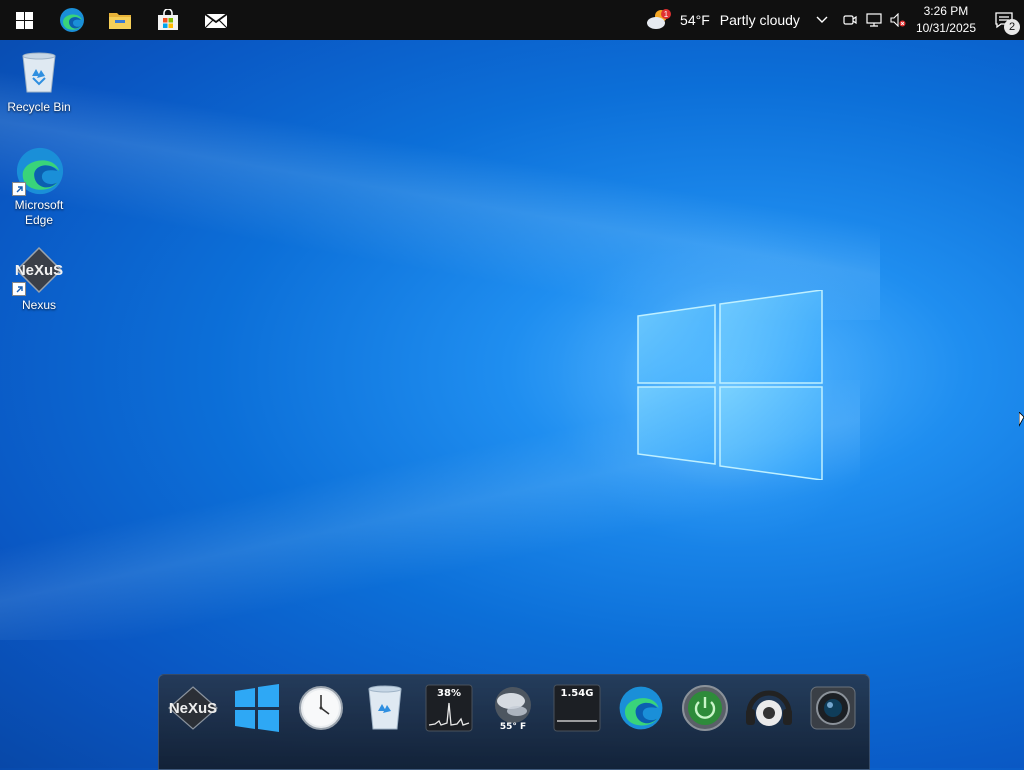 The width and height of the screenshot is (1024, 770). I want to click on dock-item-power, so click(705, 713).